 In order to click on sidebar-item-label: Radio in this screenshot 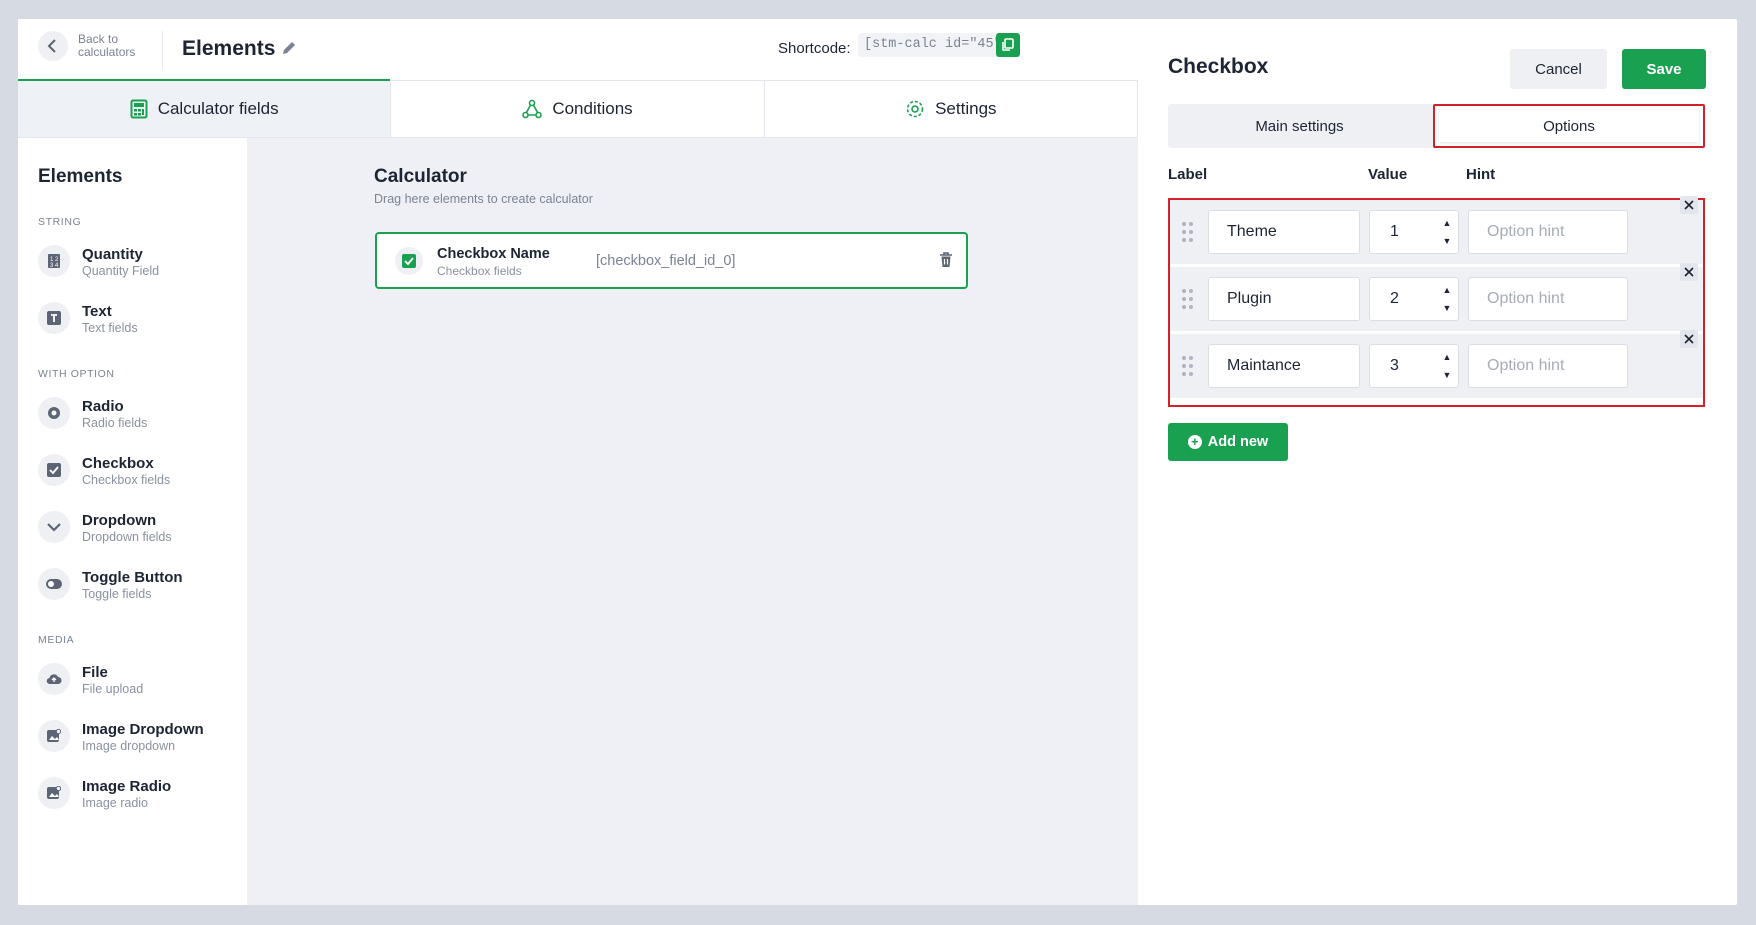, I will do `click(103, 406)`.